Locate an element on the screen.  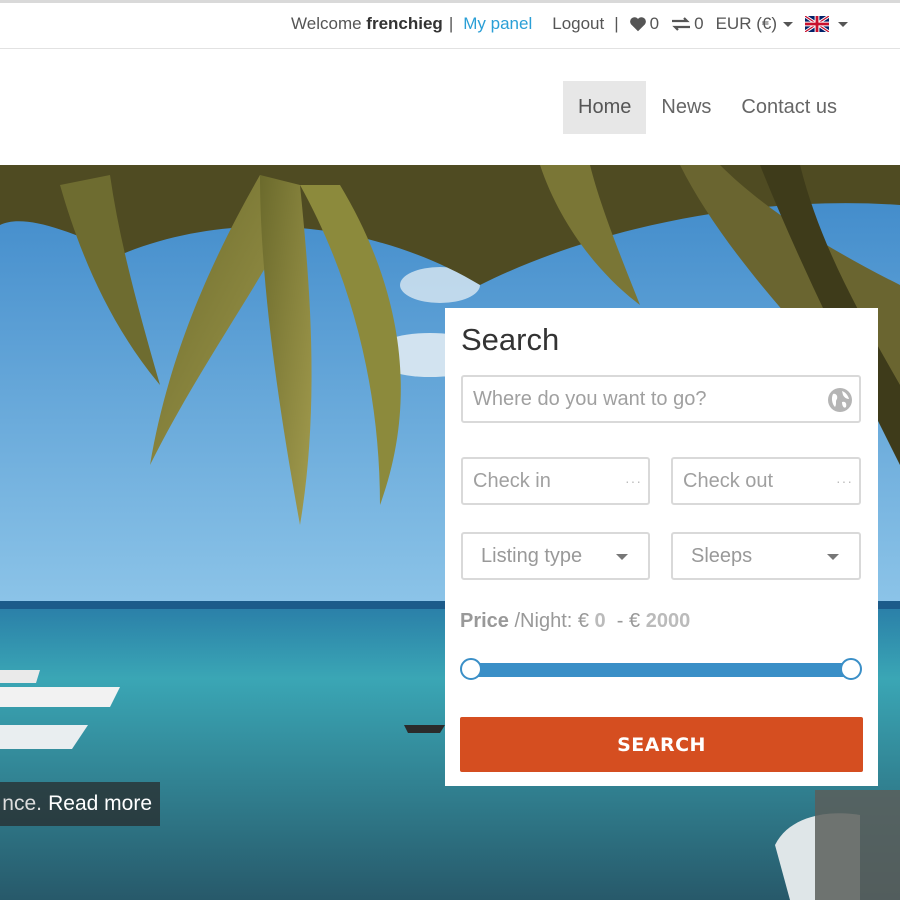
nav-menu: Home News Contact us is located at coordinates (707, 107).